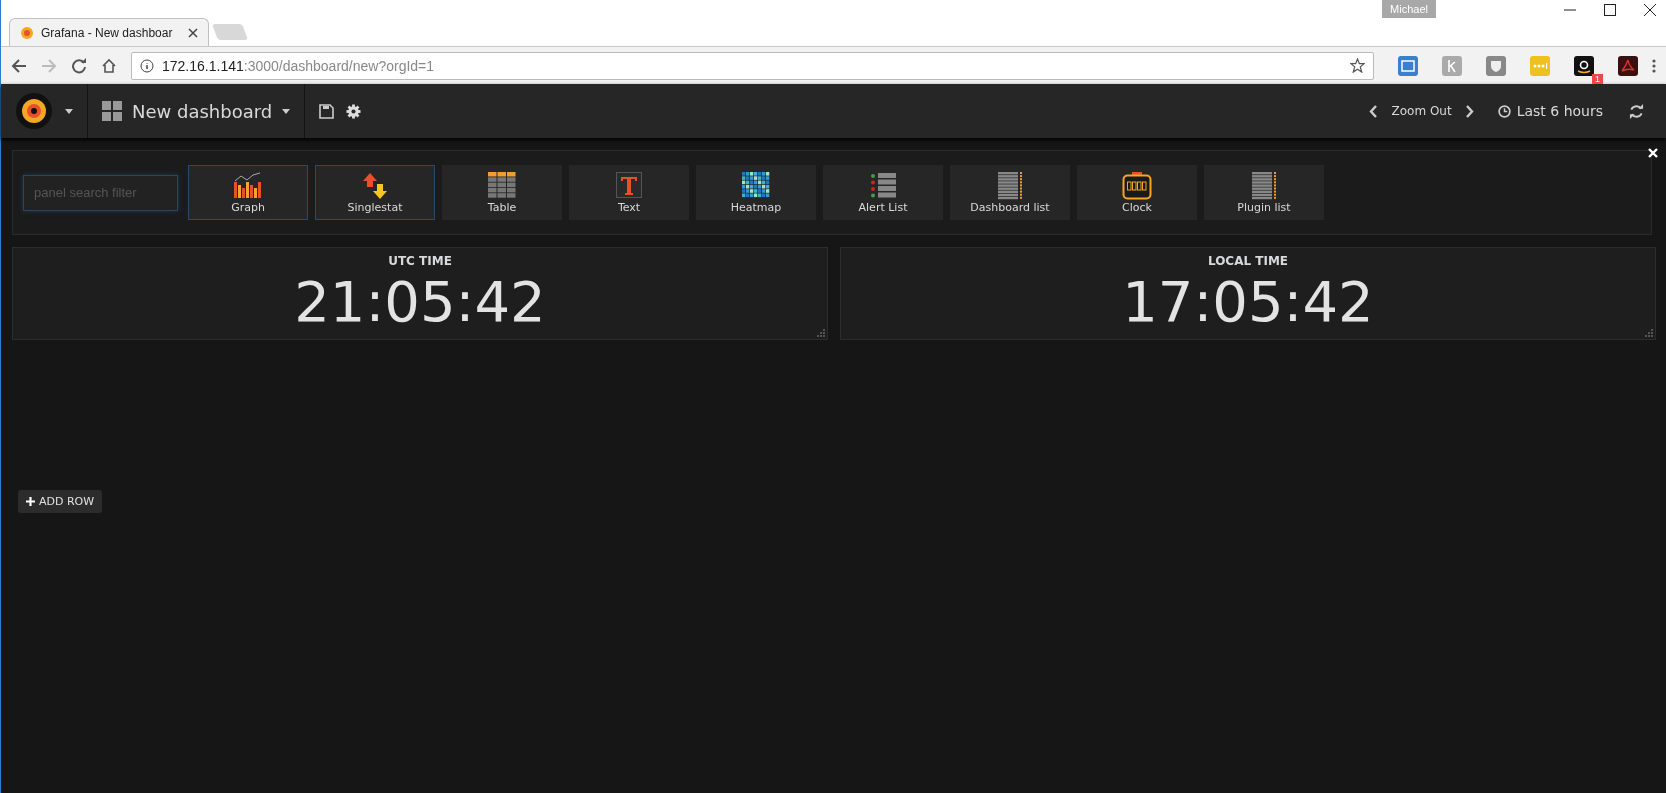 This screenshot has width=1666, height=793. What do you see at coordinates (629, 185) in the screenshot?
I see `letter-icon` at bounding box center [629, 185].